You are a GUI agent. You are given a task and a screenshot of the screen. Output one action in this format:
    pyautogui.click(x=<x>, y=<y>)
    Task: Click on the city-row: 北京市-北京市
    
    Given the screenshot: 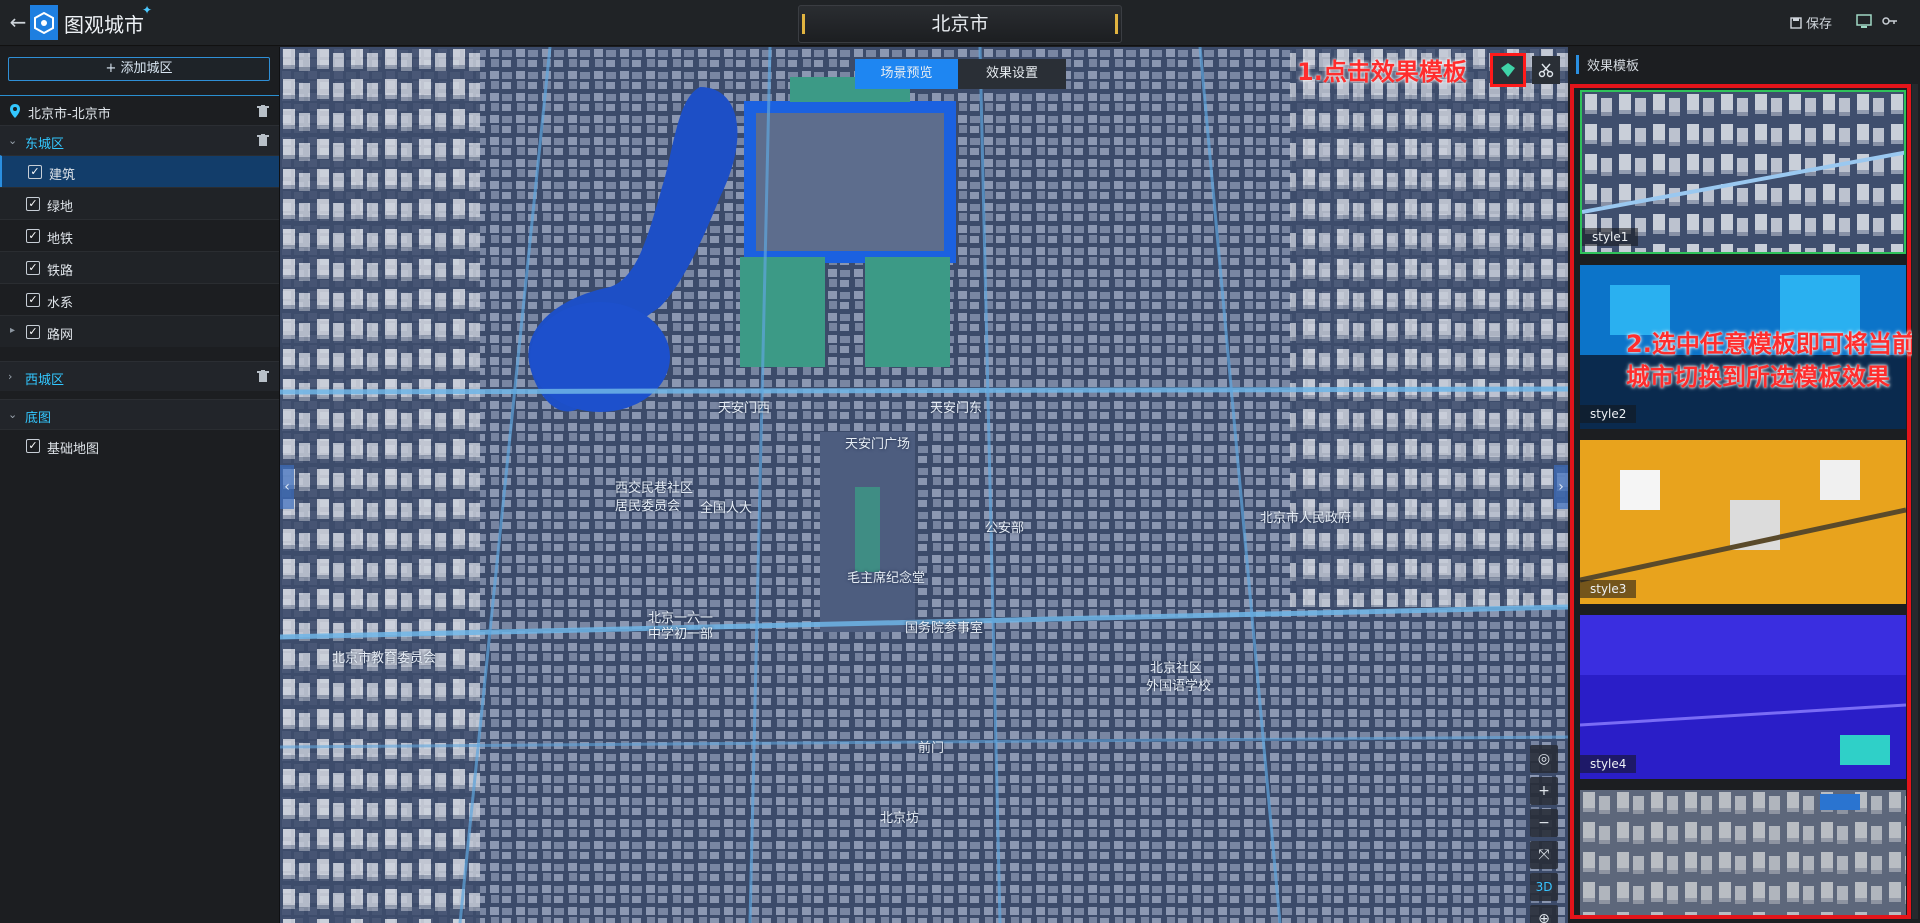 What is the action you would take?
    pyautogui.click(x=139, y=110)
    